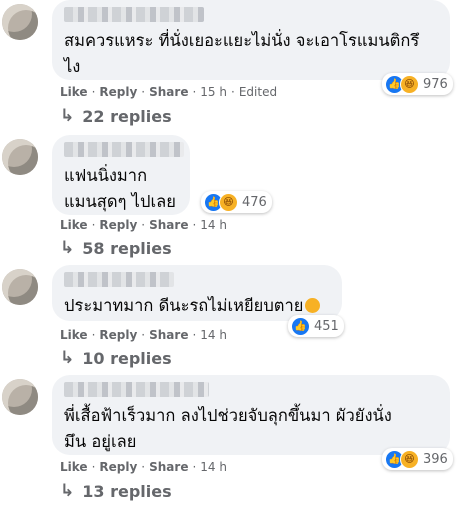 This screenshot has width=460, height=509. What do you see at coordinates (184, 305) in the screenshot?
I see `comment-text-content: ประมาทมาก ดีนะรถไม่เหยียบตาย` at bounding box center [184, 305].